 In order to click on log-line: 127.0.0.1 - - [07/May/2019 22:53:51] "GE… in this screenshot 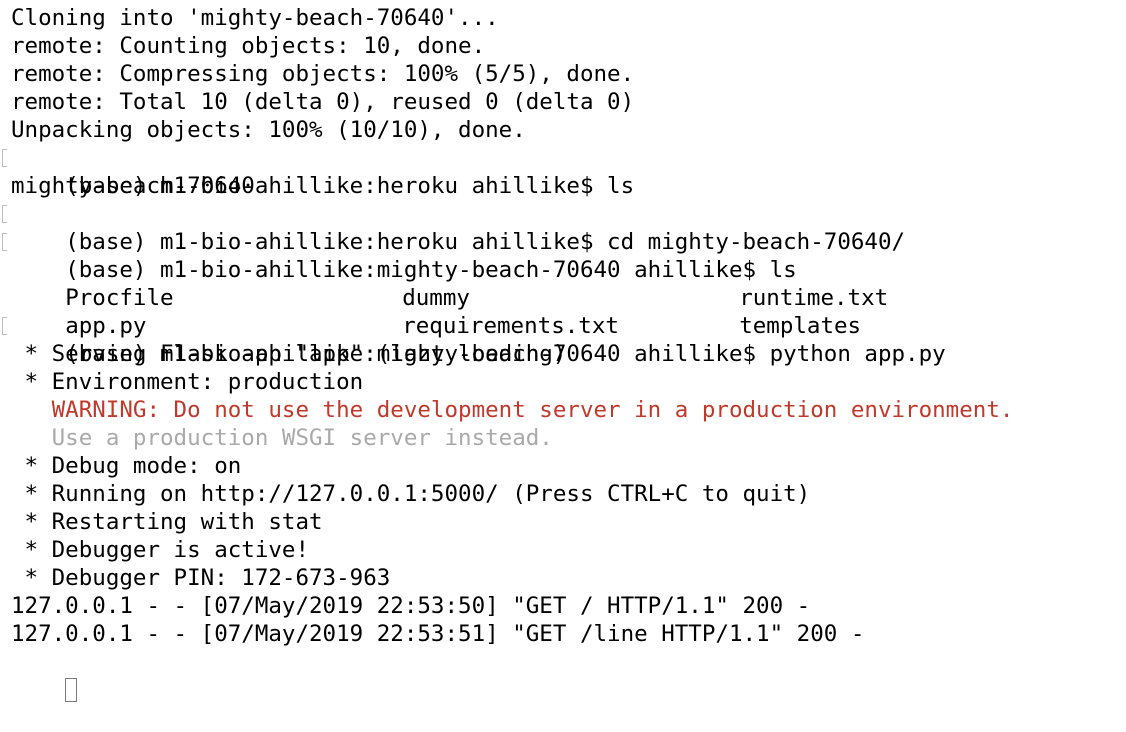, I will do `click(438, 634)`.